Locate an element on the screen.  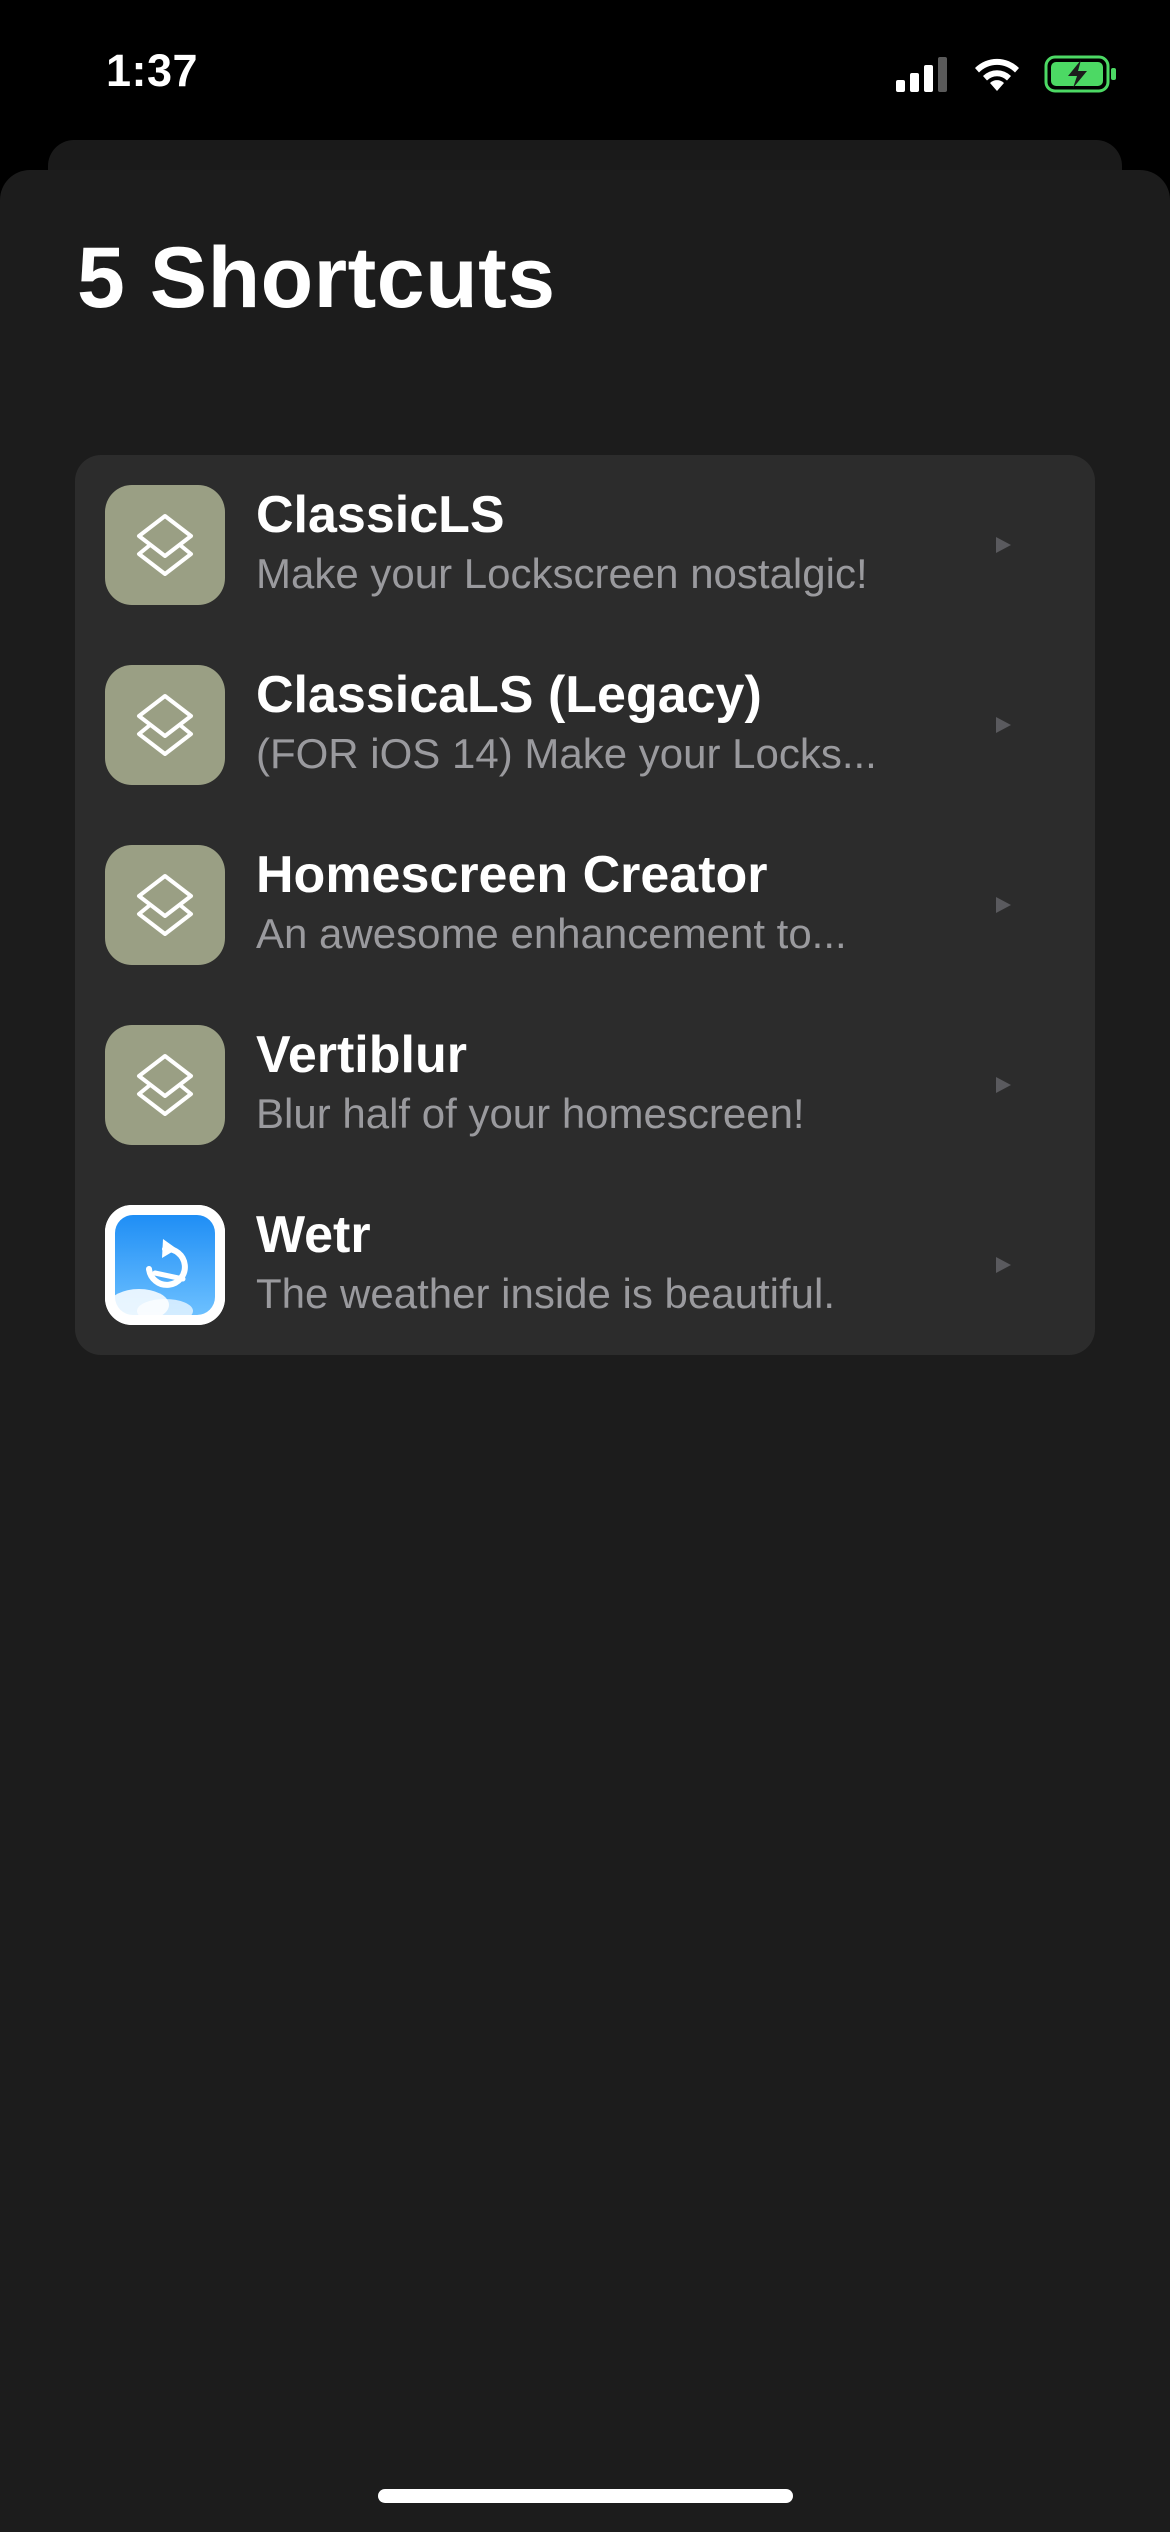
status-icons is located at coordinates (1007, 74).